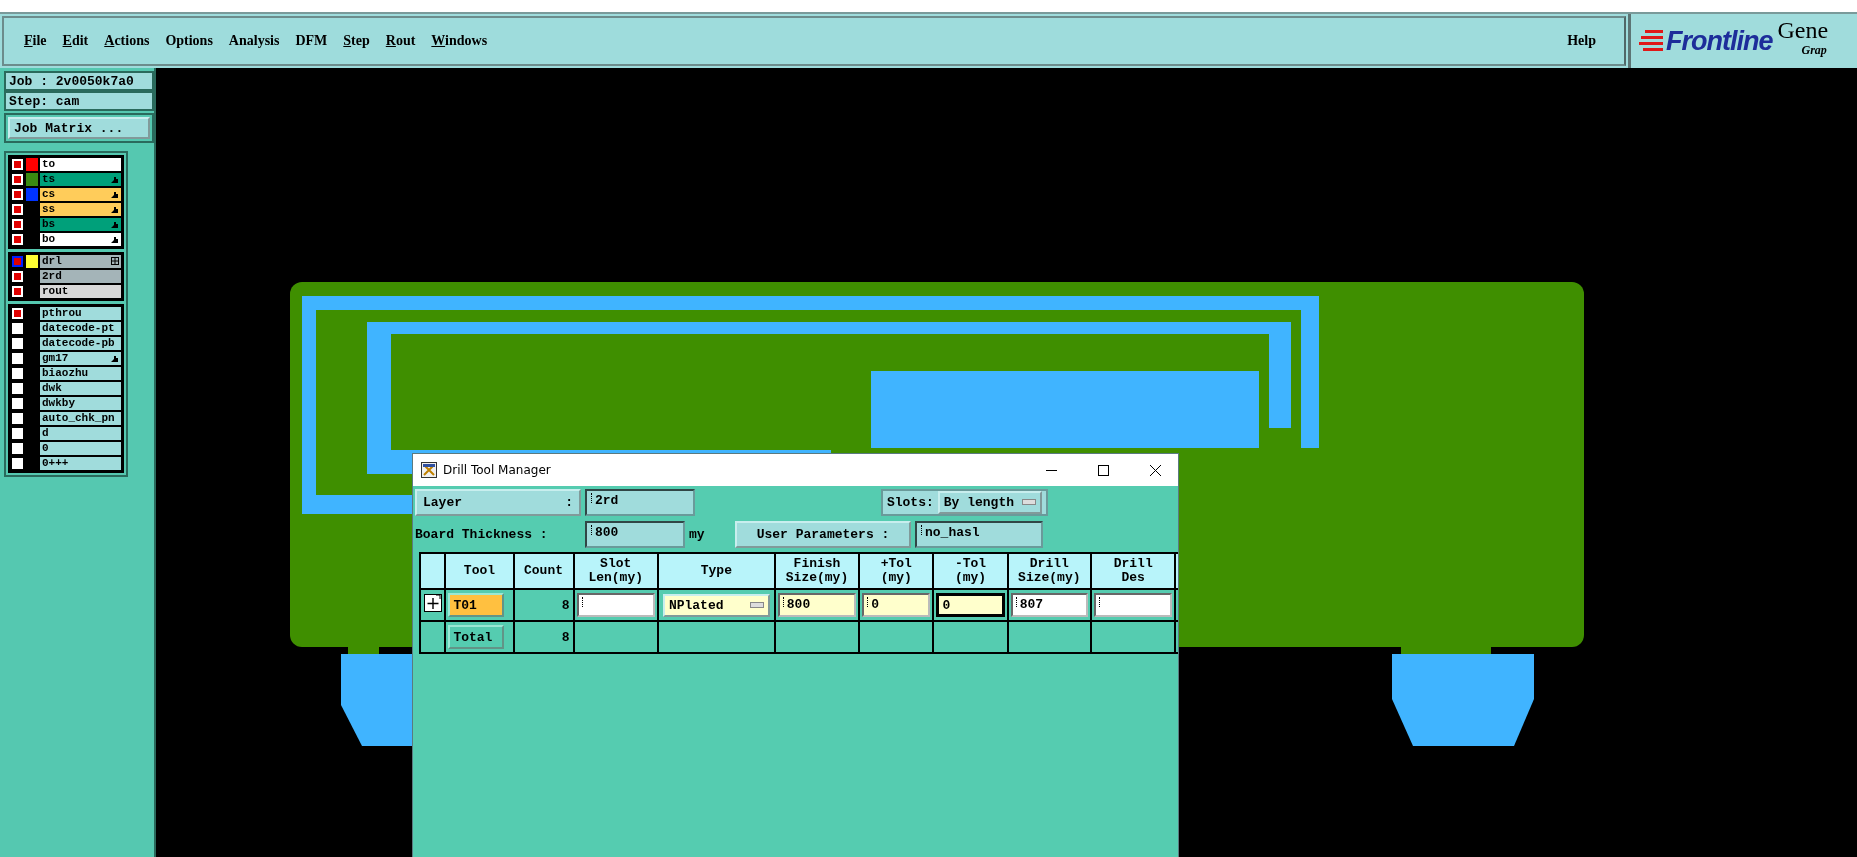  I want to click on layer-name: to, so click(80, 164).